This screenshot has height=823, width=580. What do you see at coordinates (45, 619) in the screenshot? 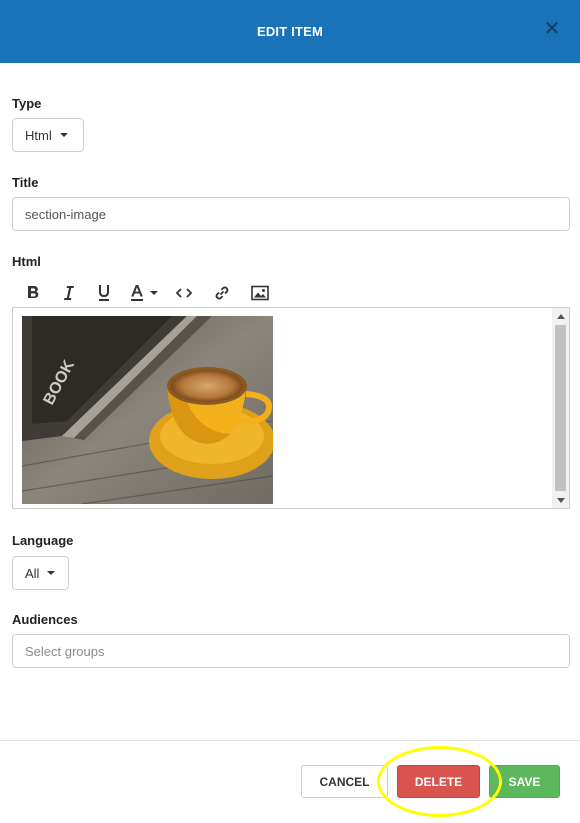
I see `audiences-label: Audiences` at bounding box center [45, 619].